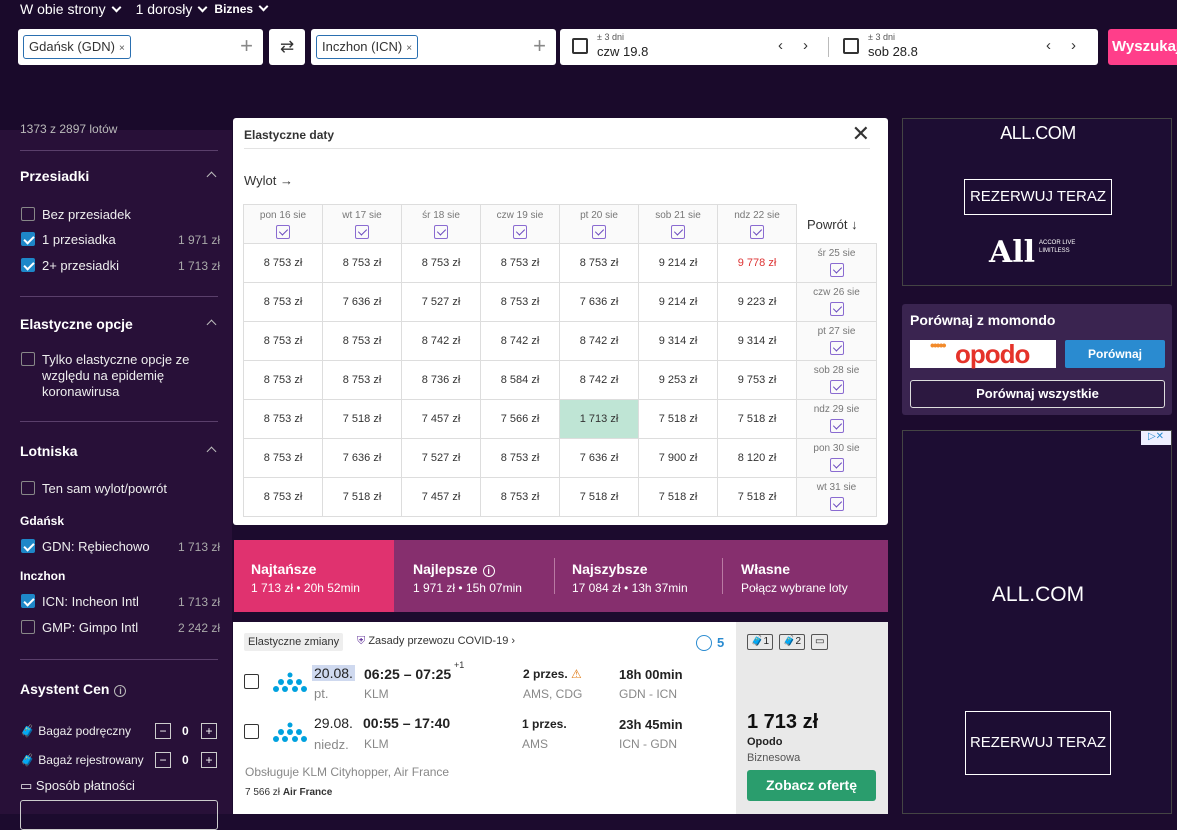 This screenshot has height=830, width=1177. What do you see at coordinates (475, 576) in the screenshot?
I see `tab-best: Najlepsze i 1 971 zł • 15h 07min` at bounding box center [475, 576].